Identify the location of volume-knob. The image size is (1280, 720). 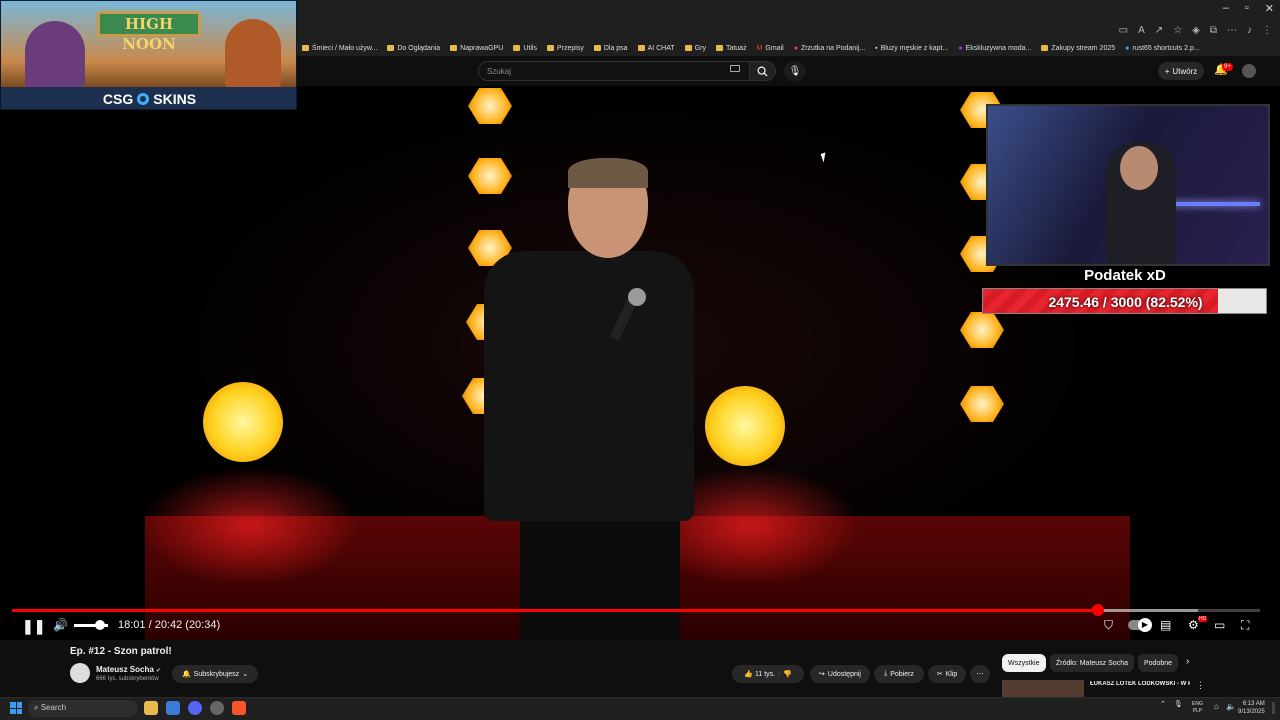
(100, 625).